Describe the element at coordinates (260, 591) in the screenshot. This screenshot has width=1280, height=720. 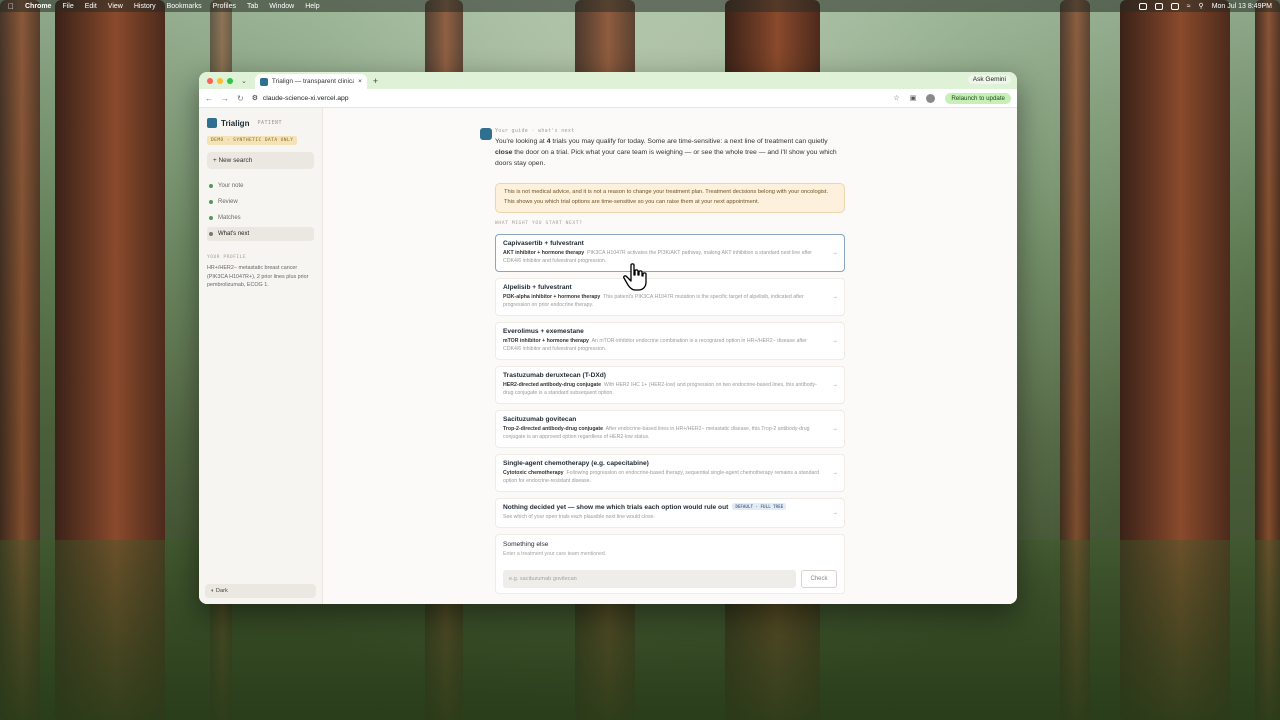
I see `dark-mode-toggle: ◐ Dark` at that location.